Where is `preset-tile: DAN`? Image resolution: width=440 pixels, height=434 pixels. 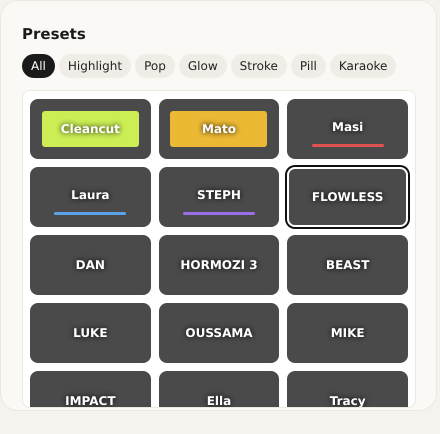 preset-tile: DAN is located at coordinates (90, 265).